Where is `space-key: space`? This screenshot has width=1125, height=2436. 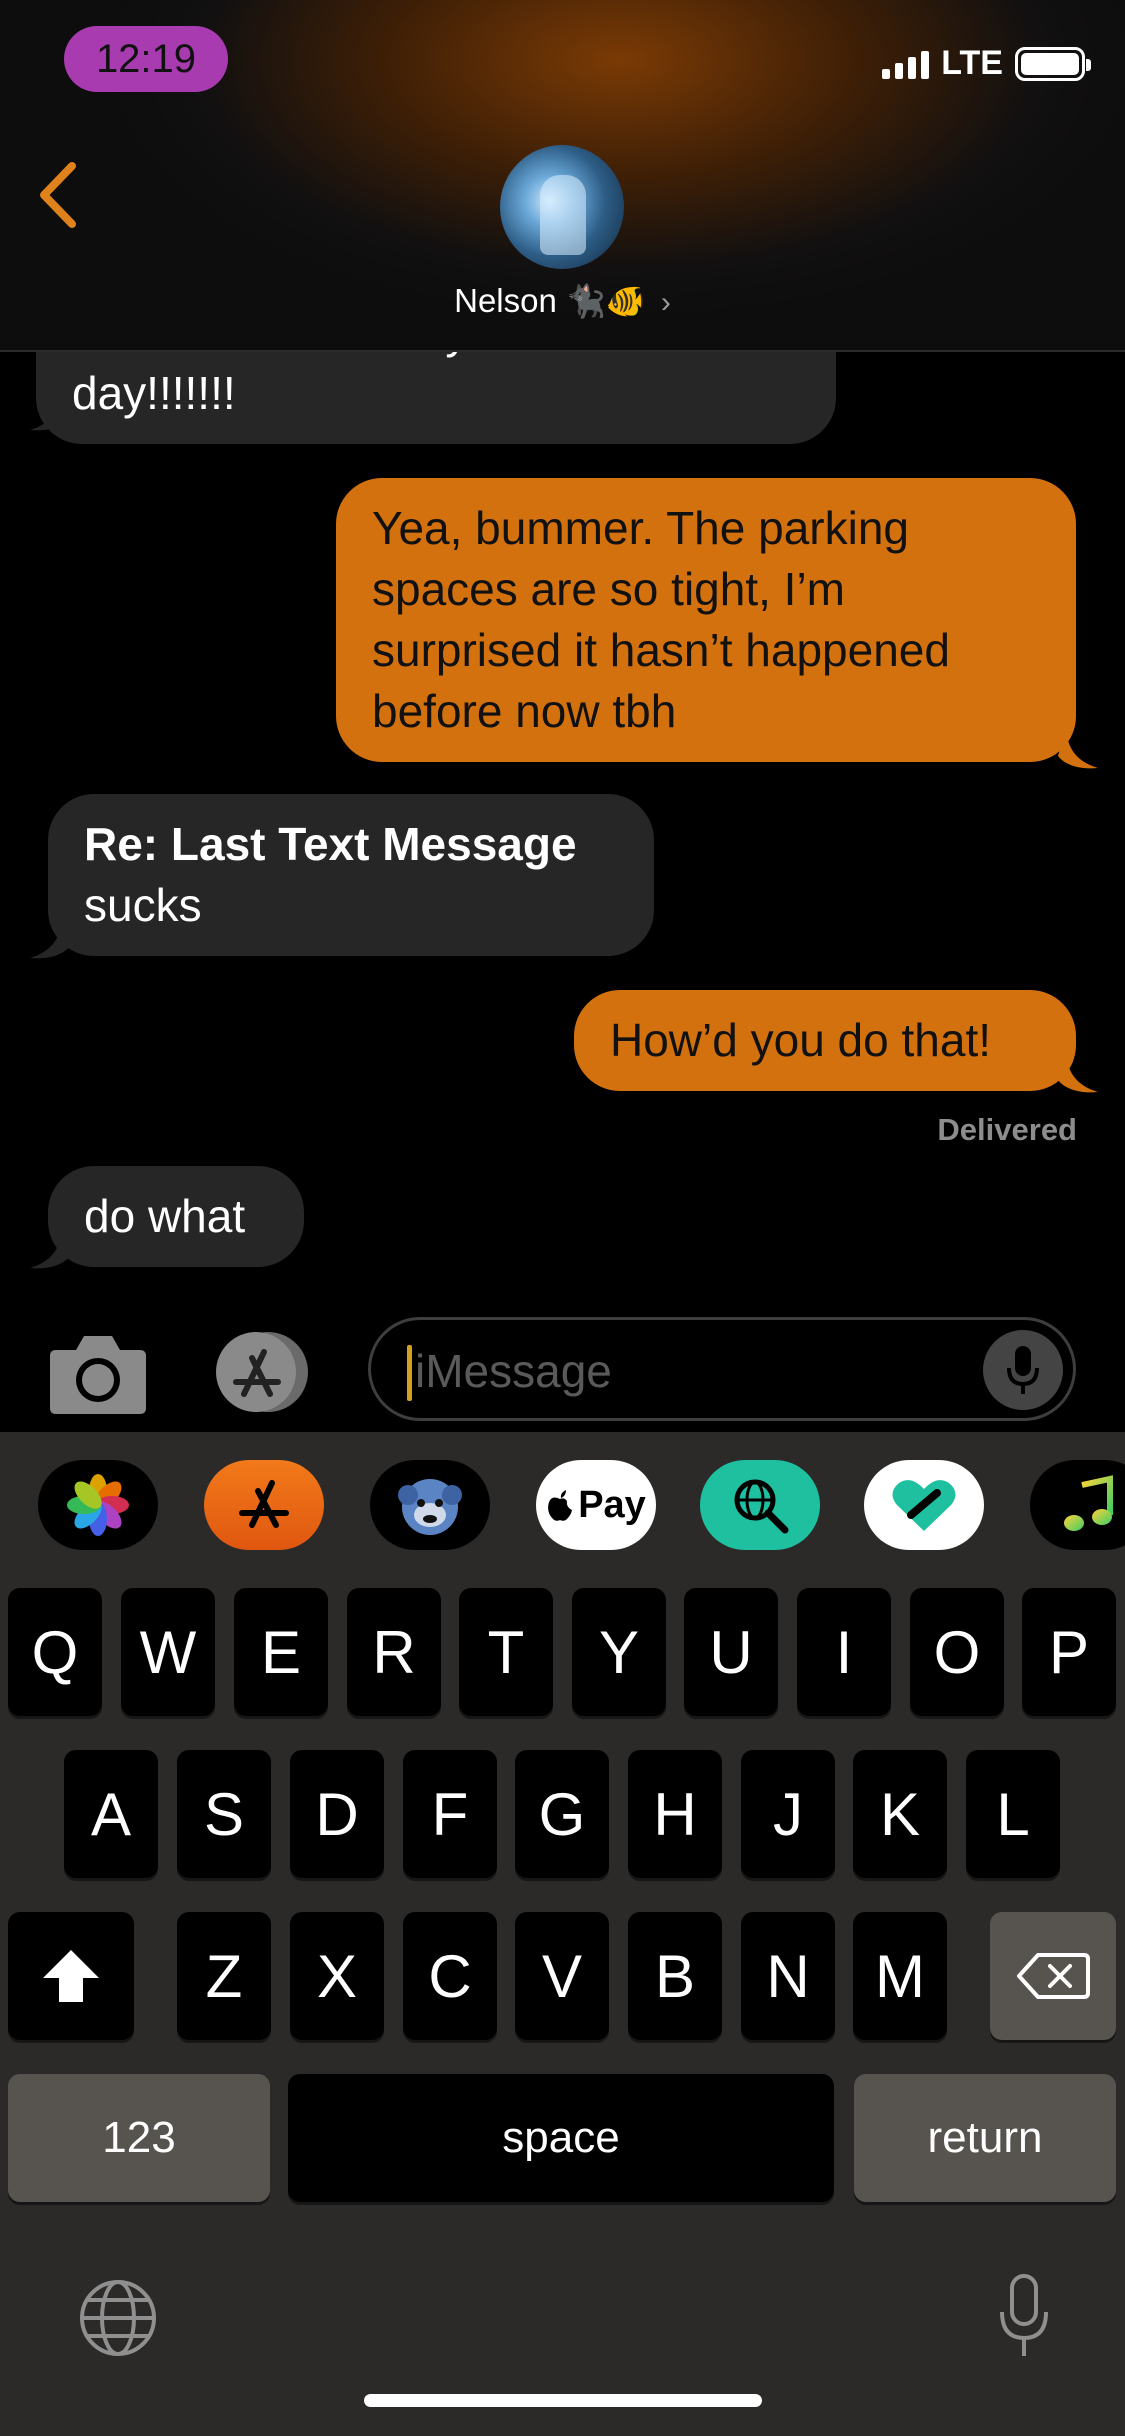 space-key: space is located at coordinates (561, 2138).